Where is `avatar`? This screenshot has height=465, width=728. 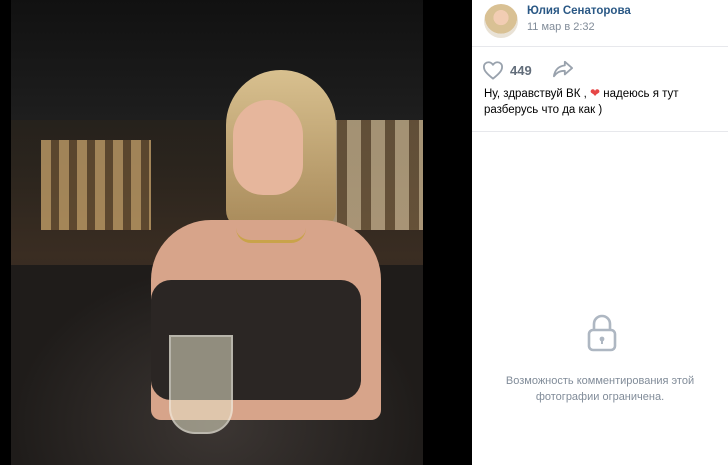 avatar is located at coordinates (501, 21).